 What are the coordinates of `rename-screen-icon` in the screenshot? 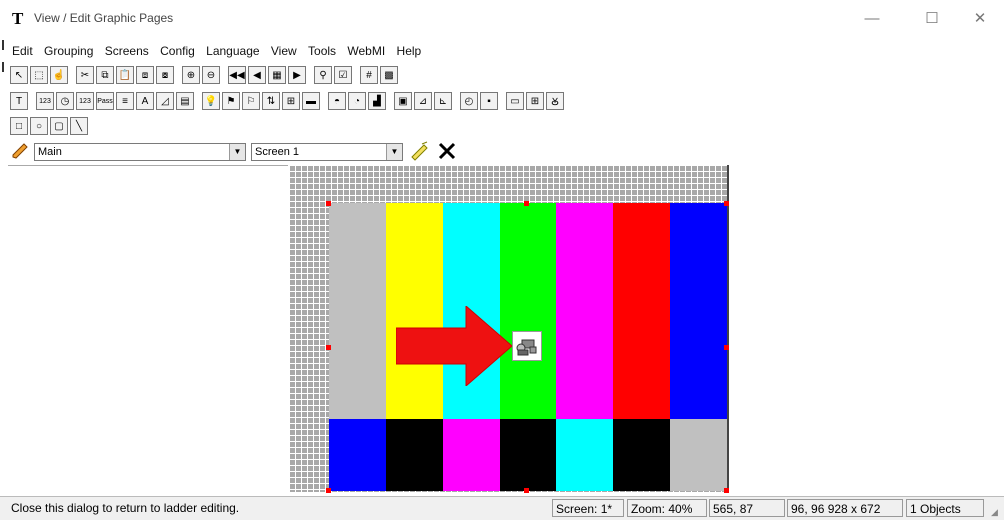 It's located at (419, 151).